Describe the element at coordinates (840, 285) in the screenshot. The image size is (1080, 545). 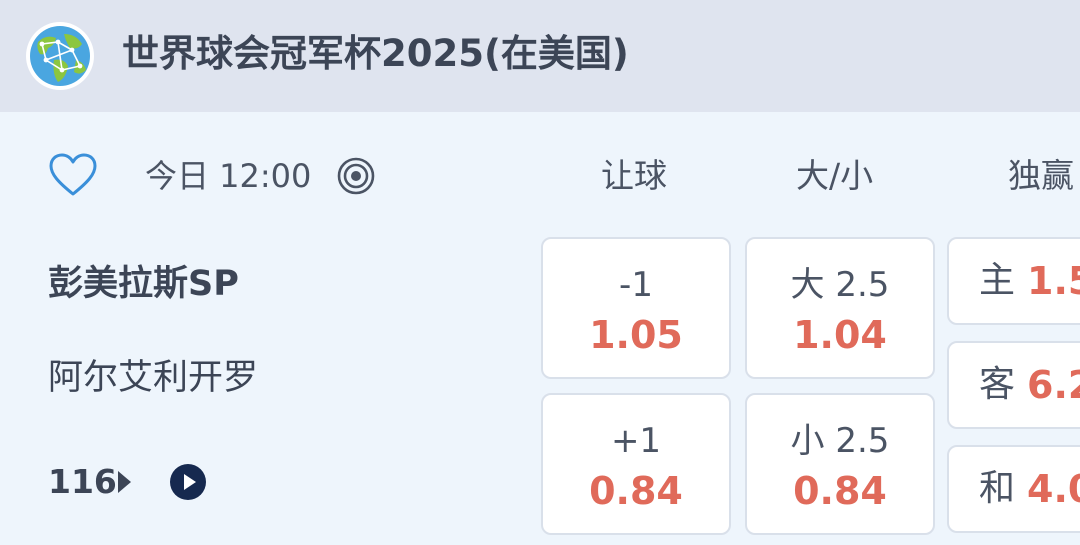
I see `over-line: 大 2.5` at that location.